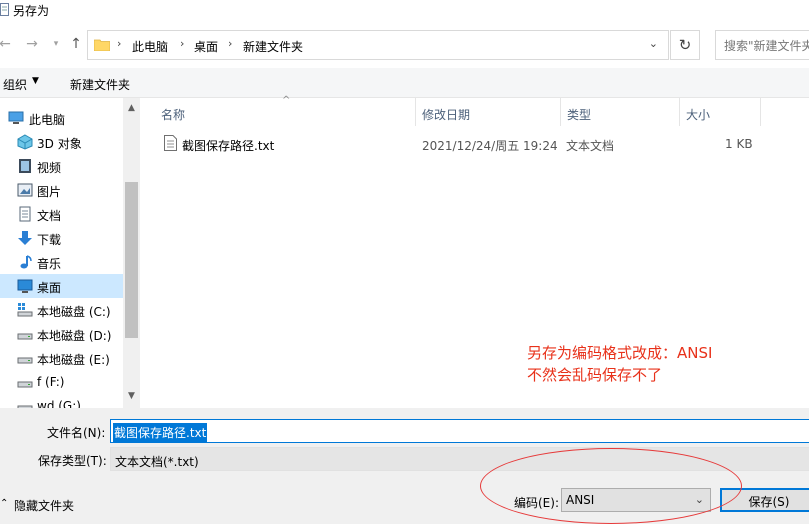 The height and width of the screenshot is (524, 809). Describe the element at coordinates (131, 108) in the screenshot. I see `scroll-up-icon: ▲` at that location.